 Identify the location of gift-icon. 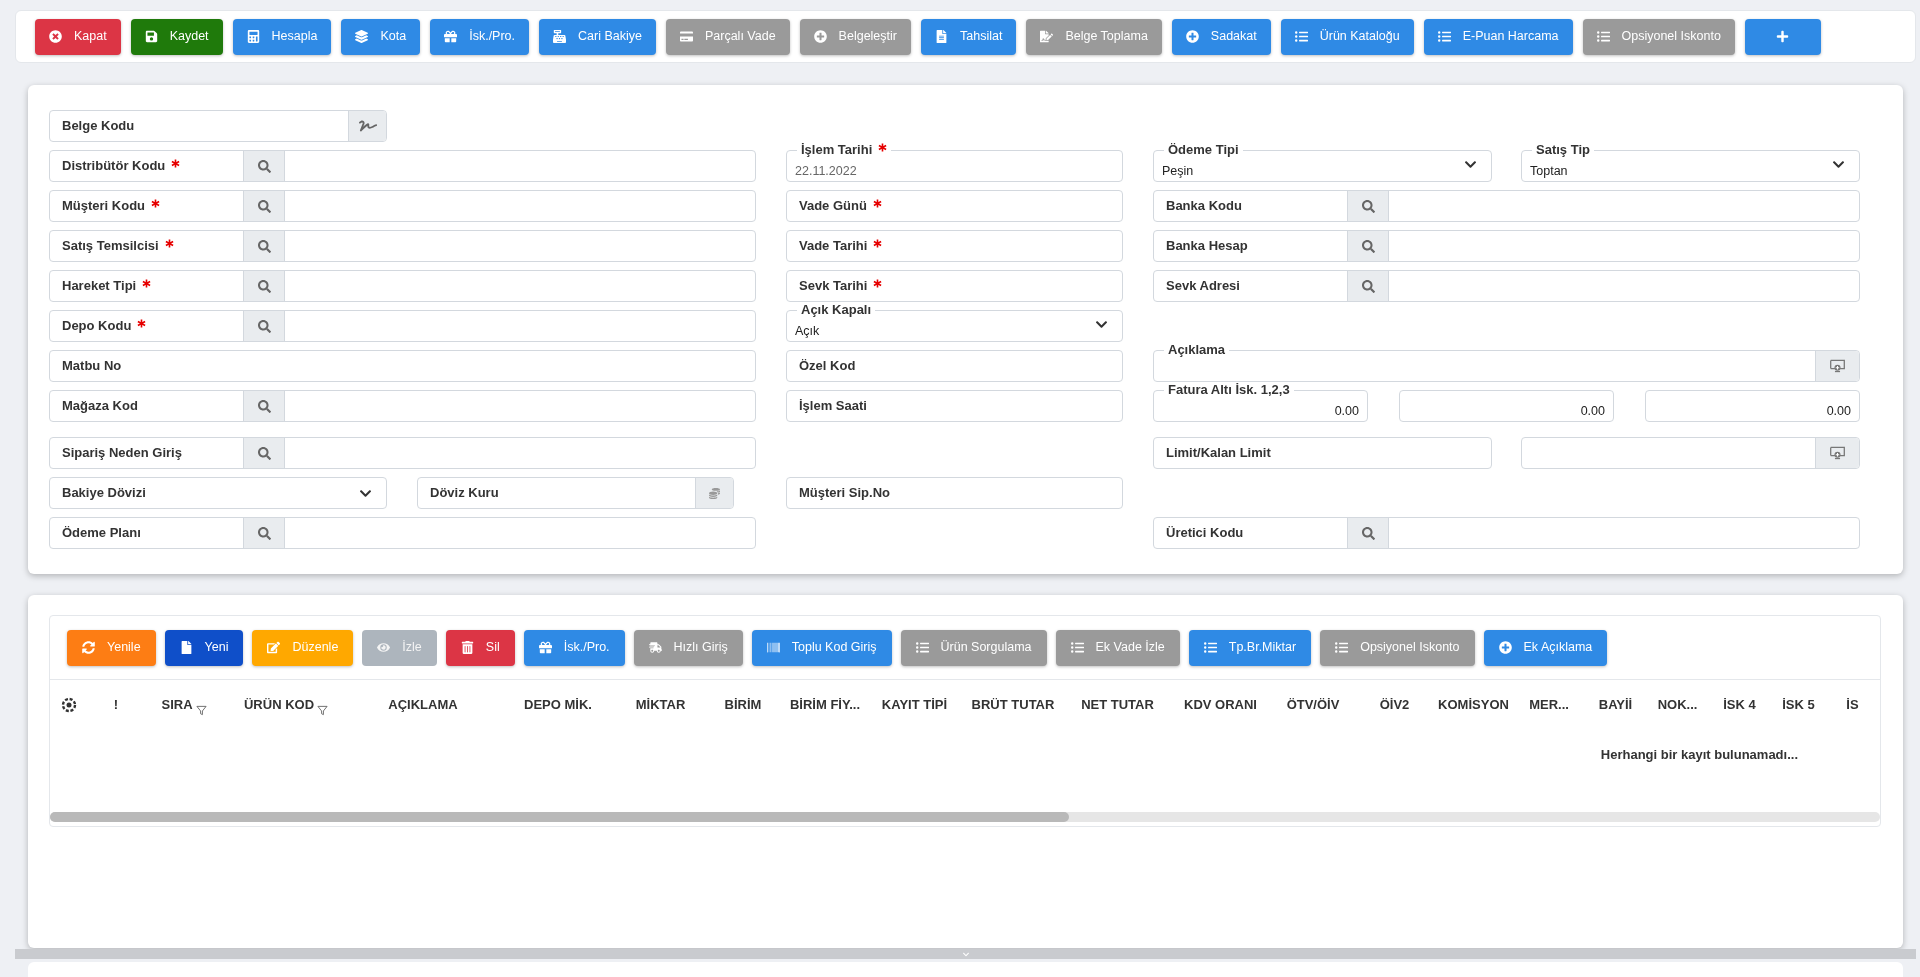
(545, 647).